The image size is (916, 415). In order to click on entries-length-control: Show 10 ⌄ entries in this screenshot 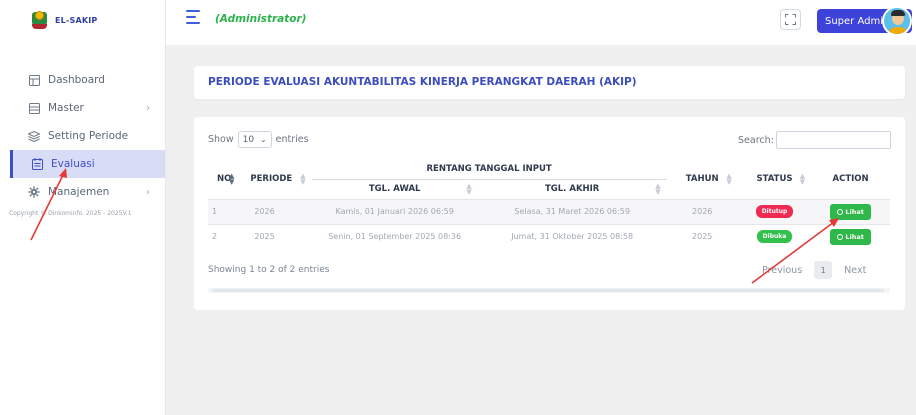, I will do `click(258, 139)`.